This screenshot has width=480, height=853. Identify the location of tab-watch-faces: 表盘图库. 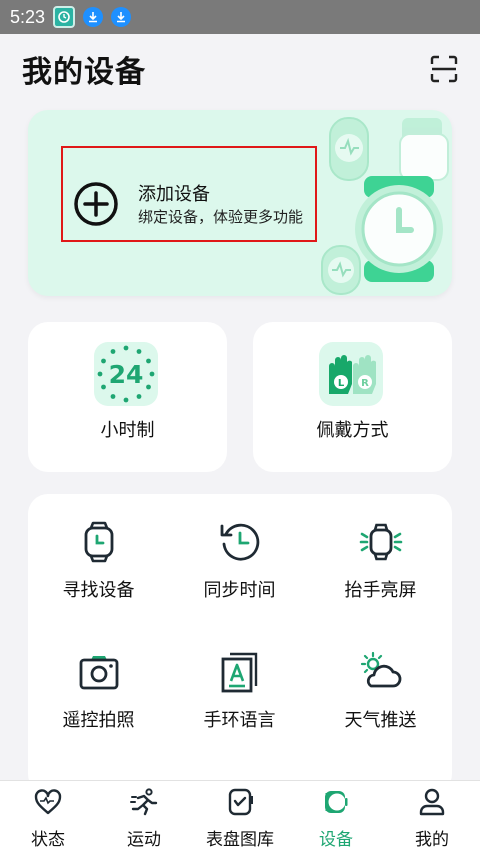
(240, 817).